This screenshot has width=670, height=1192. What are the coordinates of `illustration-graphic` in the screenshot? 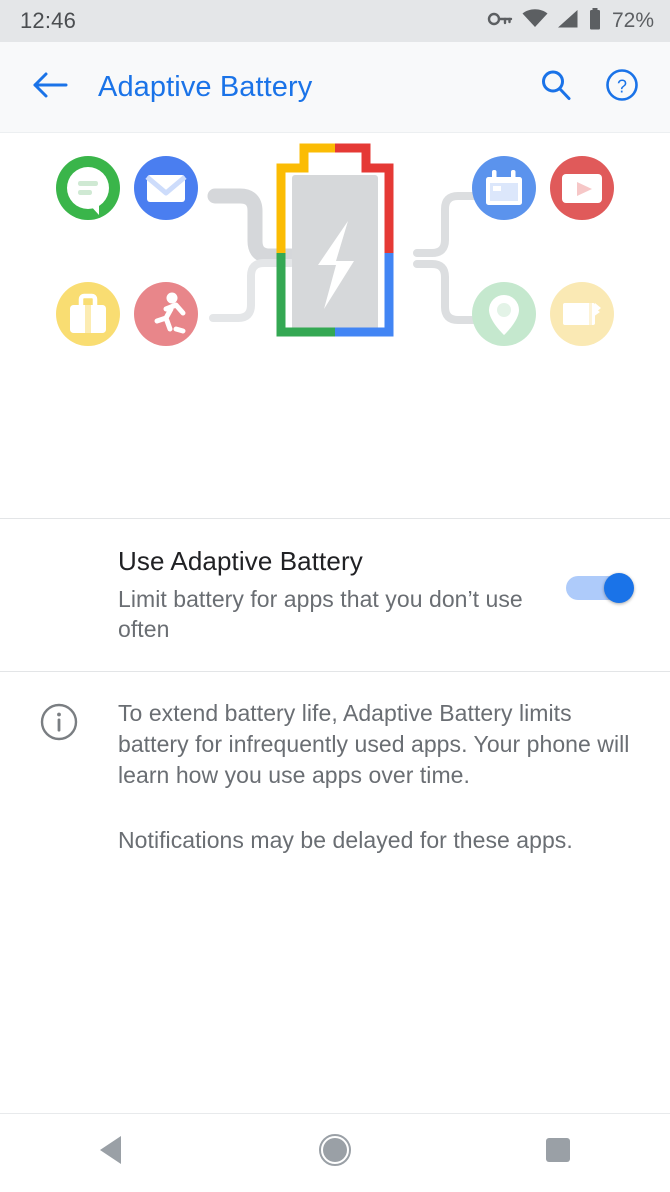 It's located at (335, 244).